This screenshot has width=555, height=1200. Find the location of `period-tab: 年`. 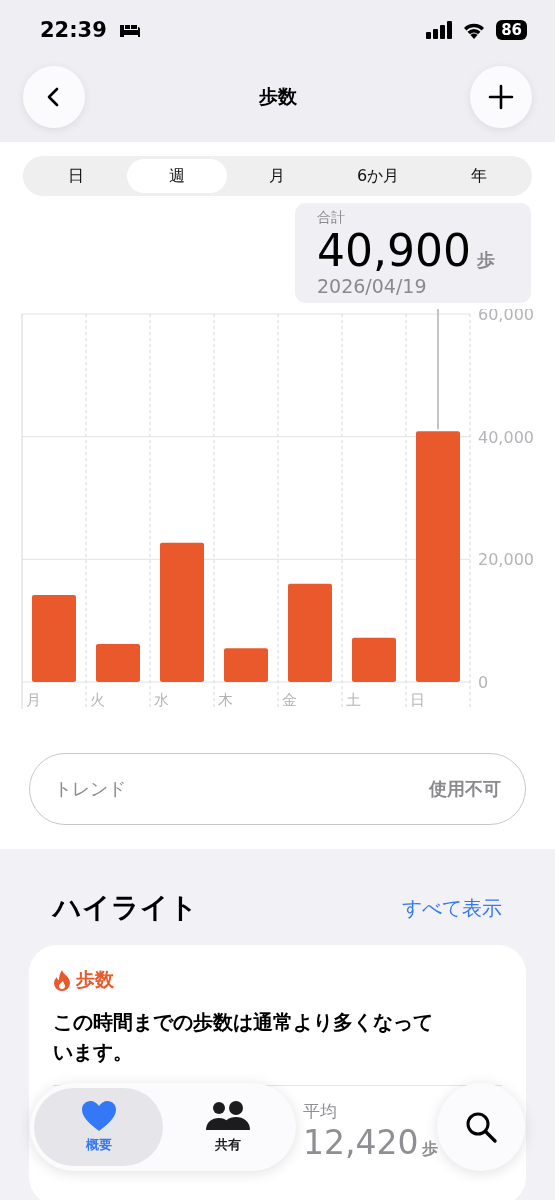

period-tab: 年 is located at coordinates (478, 176).